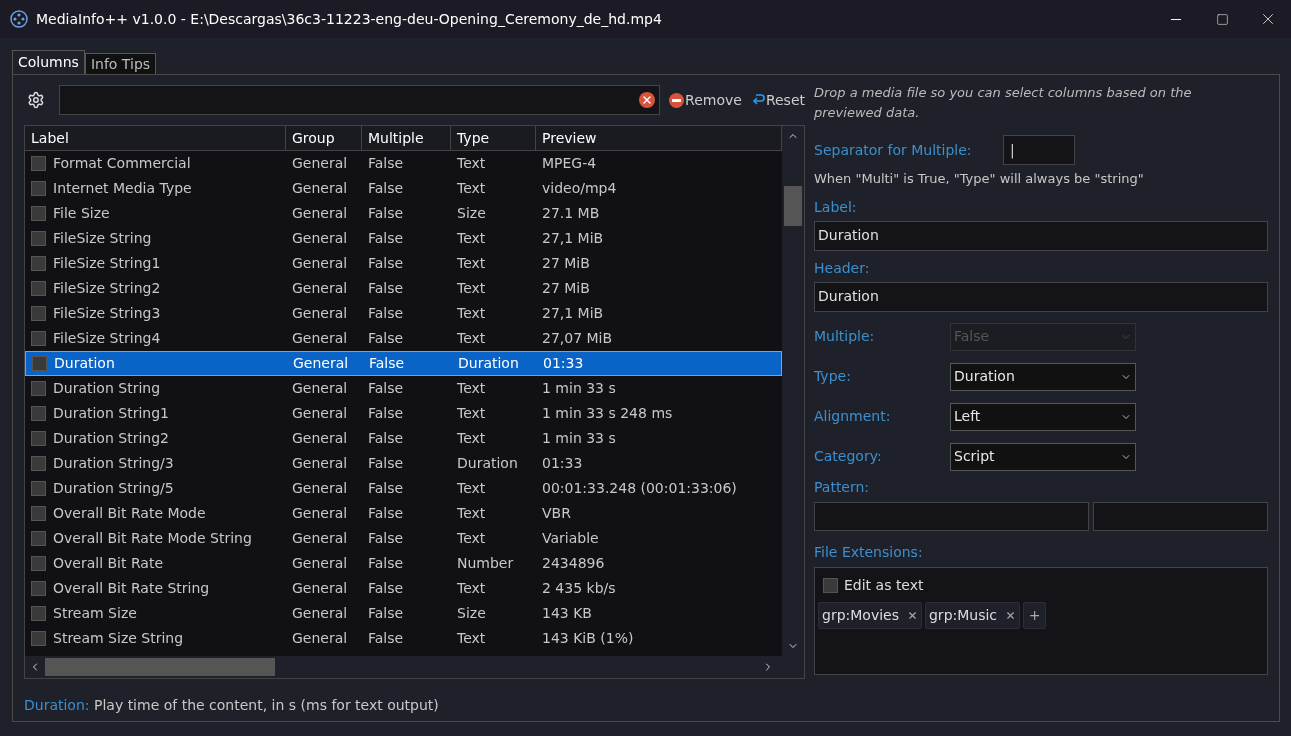 This screenshot has height=736, width=1291. I want to click on table-cell-text: Duration String/3, so click(113, 463).